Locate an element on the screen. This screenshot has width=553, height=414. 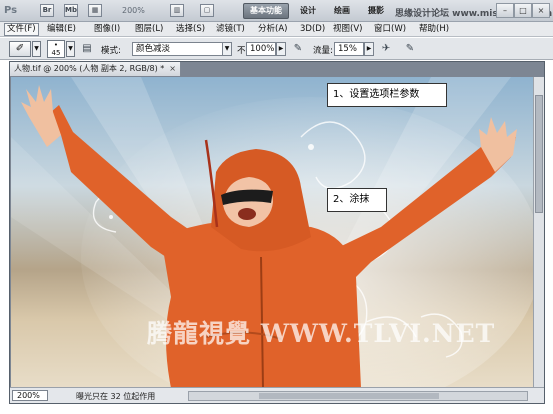
zoom-level-menu: 200% is located at coordinates (133, 10).